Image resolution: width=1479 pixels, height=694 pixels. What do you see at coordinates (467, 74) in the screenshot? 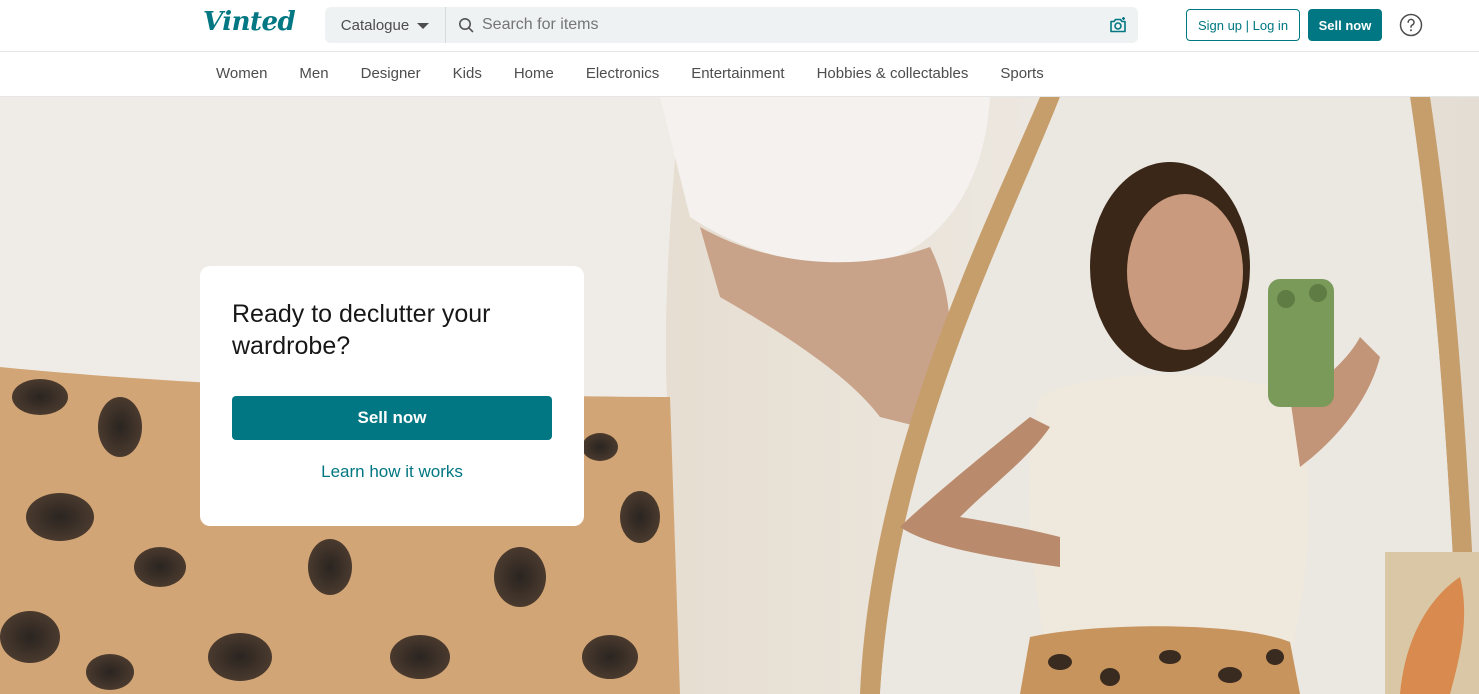
I see `nav-item-kids: Kids` at bounding box center [467, 74].